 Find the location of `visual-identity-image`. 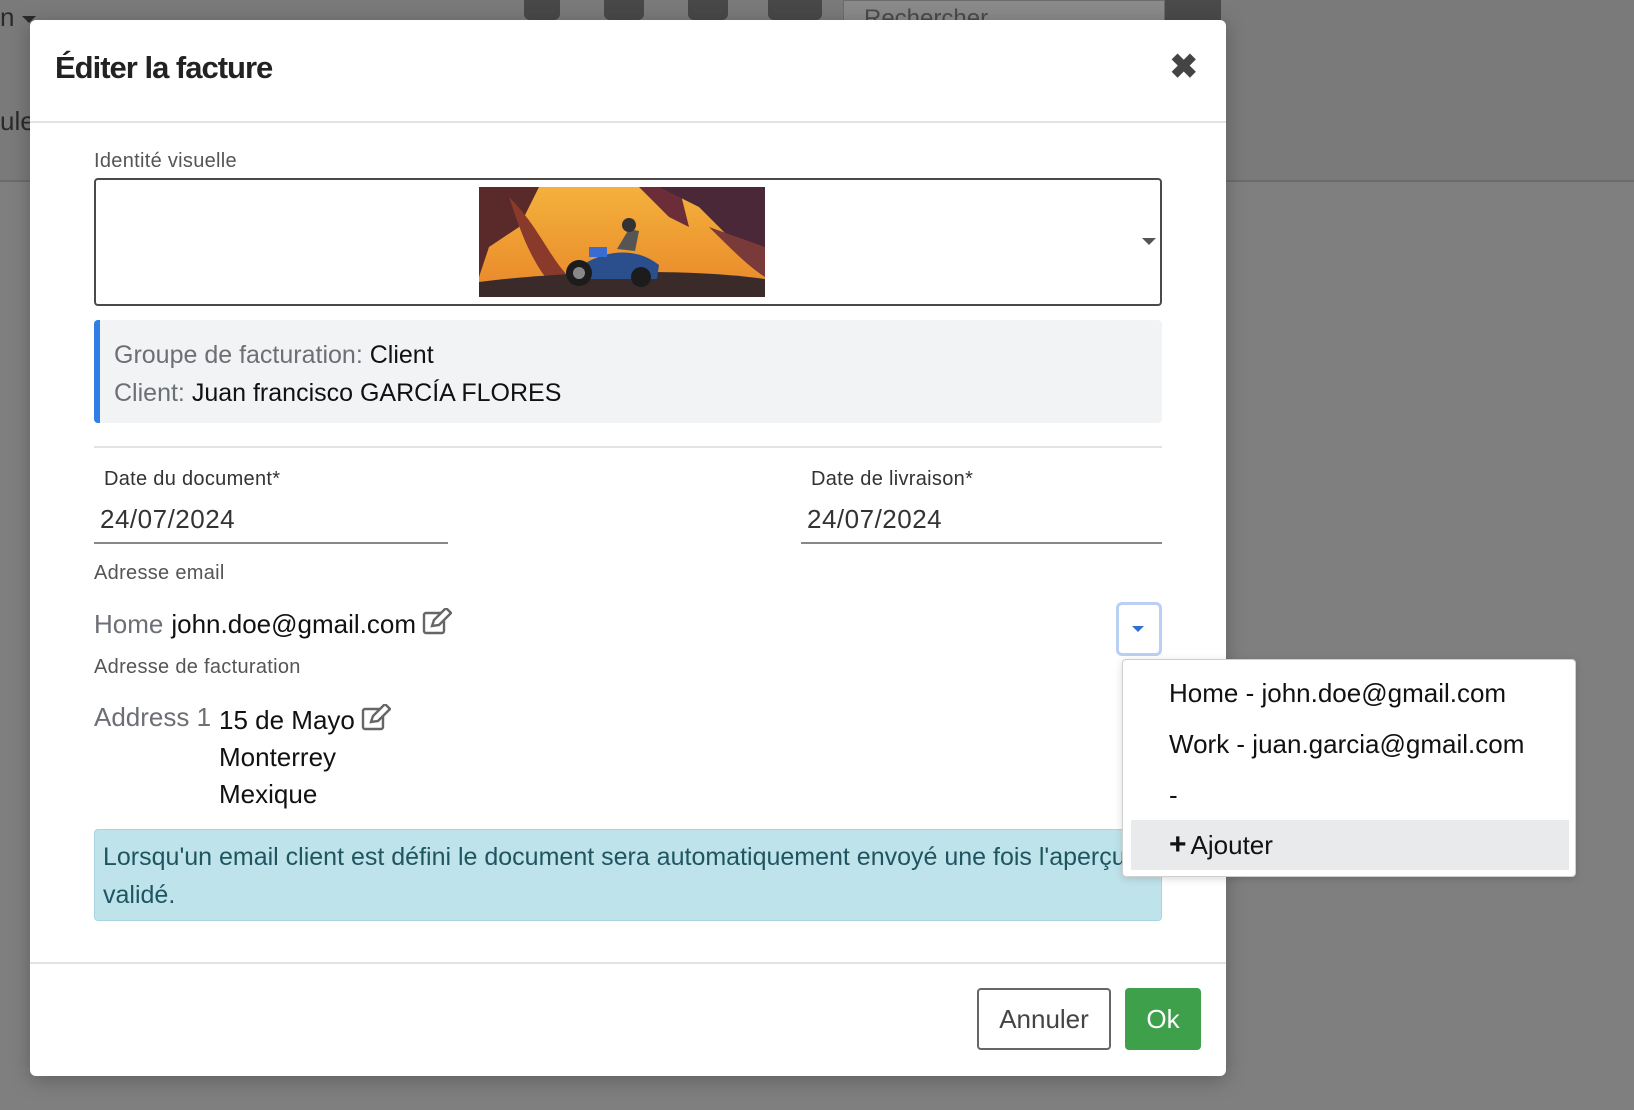

visual-identity-image is located at coordinates (622, 242).